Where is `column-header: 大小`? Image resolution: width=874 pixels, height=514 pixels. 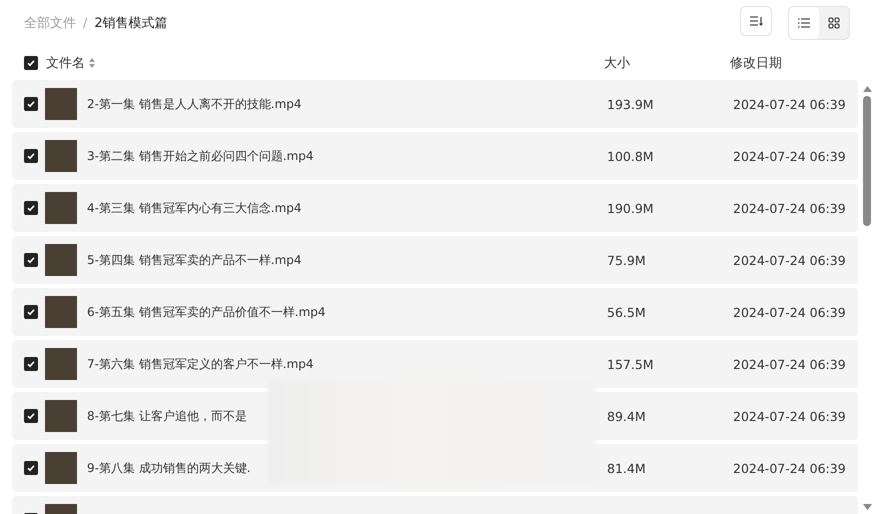
column-header: 大小 is located at coordinates (667, 63).